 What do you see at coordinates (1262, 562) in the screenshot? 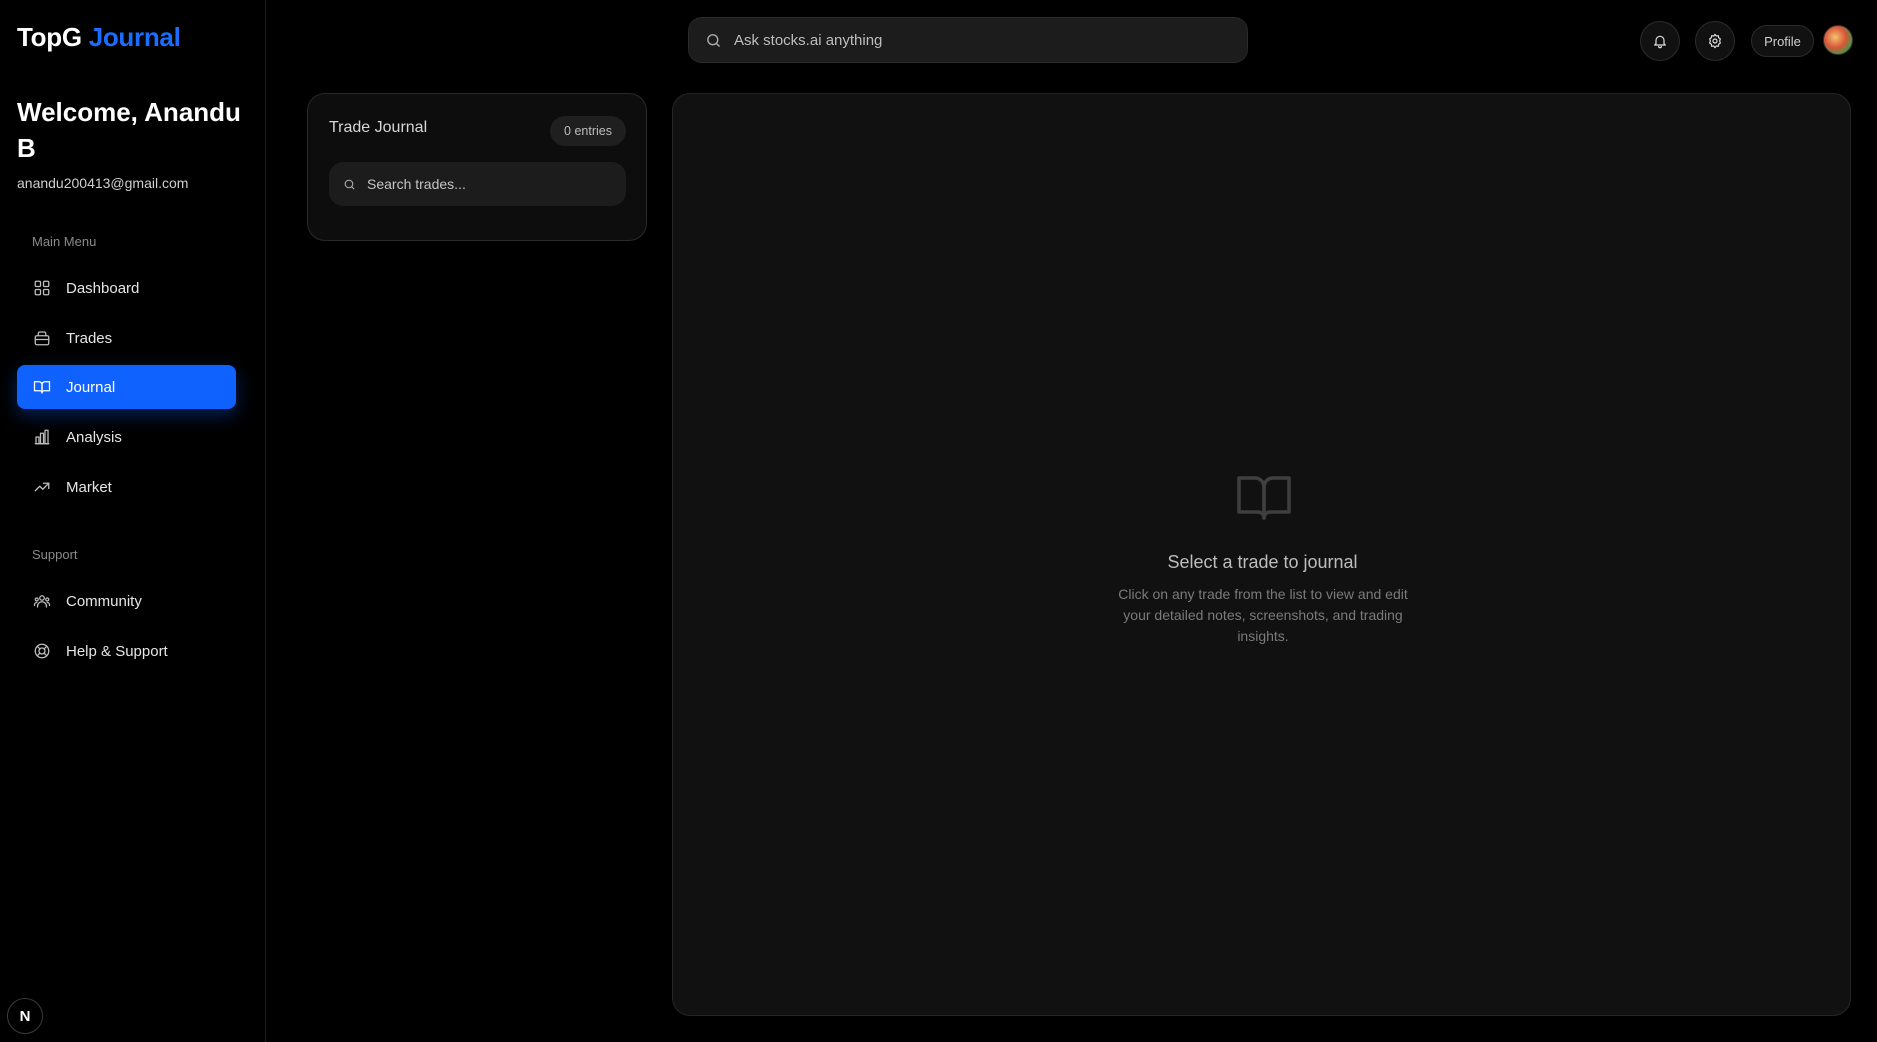
I see `empty-state-title: Select a trade to journal` at bounding box center [1262, 562].